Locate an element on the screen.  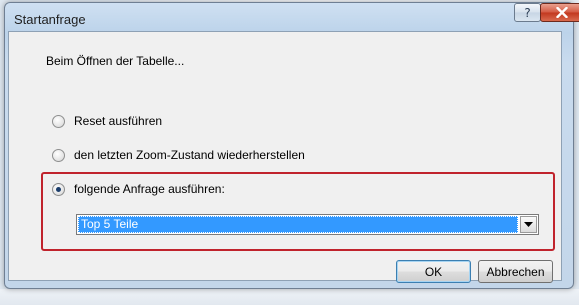
radio-reset is located at coordinates (58, 121).